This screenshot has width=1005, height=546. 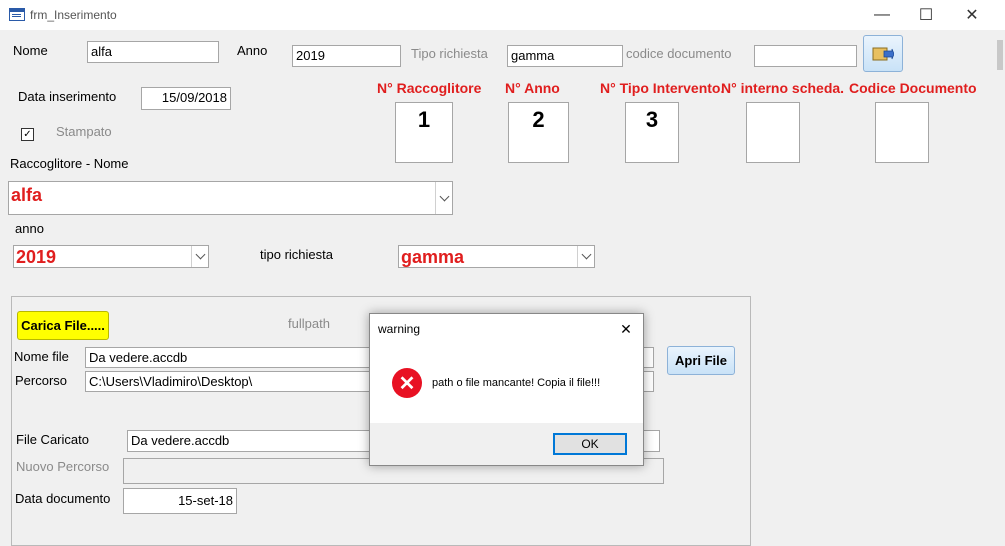 What do you see at coordinates (565, 56) in the screenshot?
I see `tipo-richiesta-field: gamma` at bounding box center [565, 56].